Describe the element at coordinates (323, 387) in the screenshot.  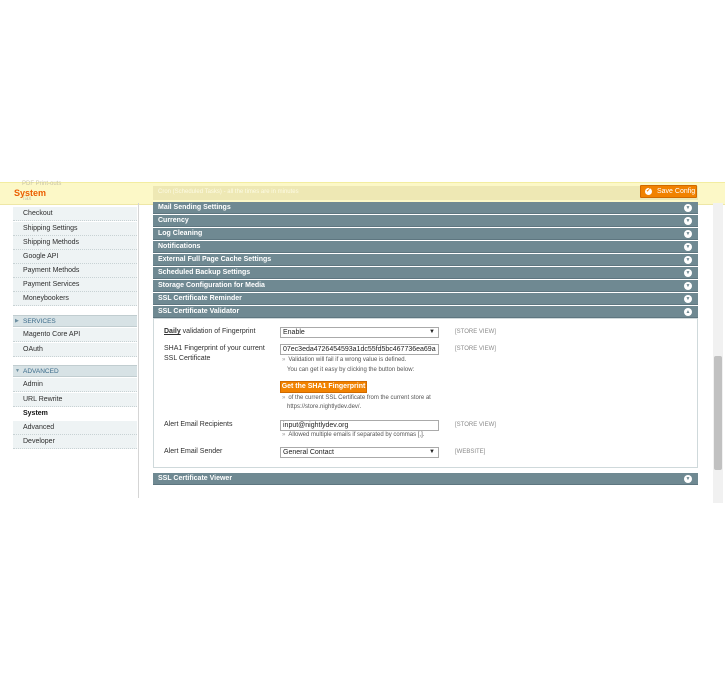
I see `get-sha1-fingerprint-button: Get the SHA1 Fingerprint` at that location.